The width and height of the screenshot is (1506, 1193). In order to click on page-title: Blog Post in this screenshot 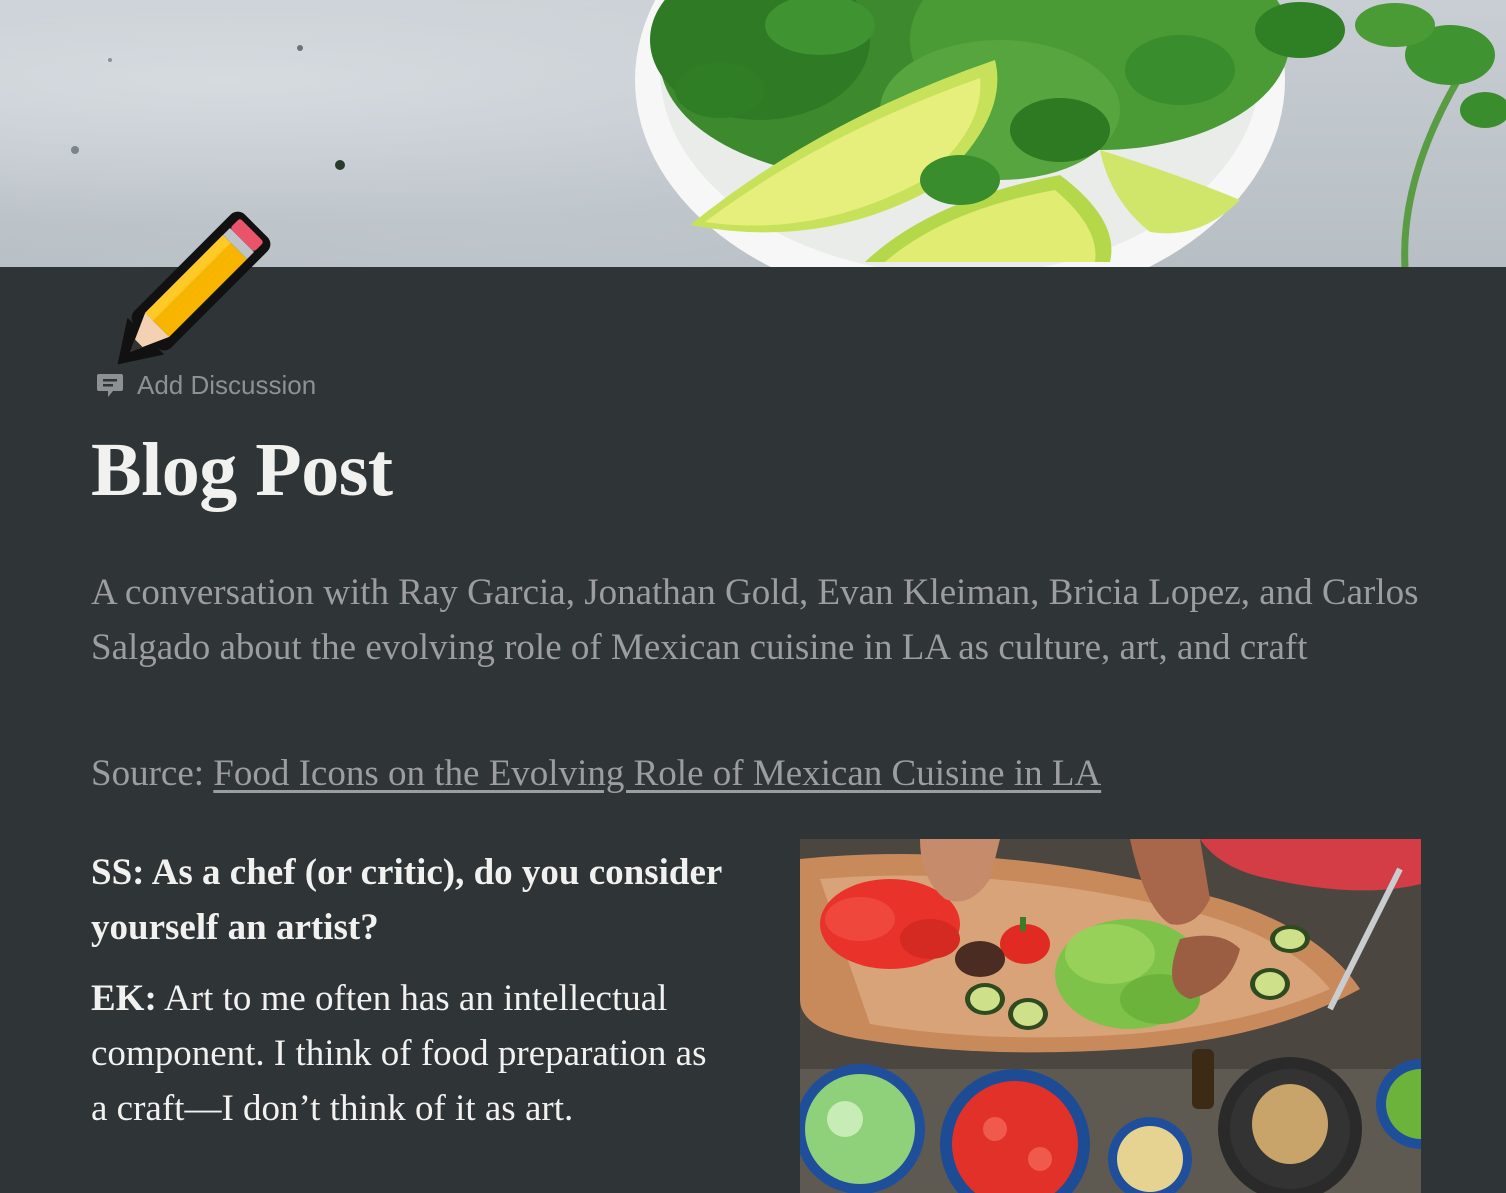, I will do `click(242, 470)`.